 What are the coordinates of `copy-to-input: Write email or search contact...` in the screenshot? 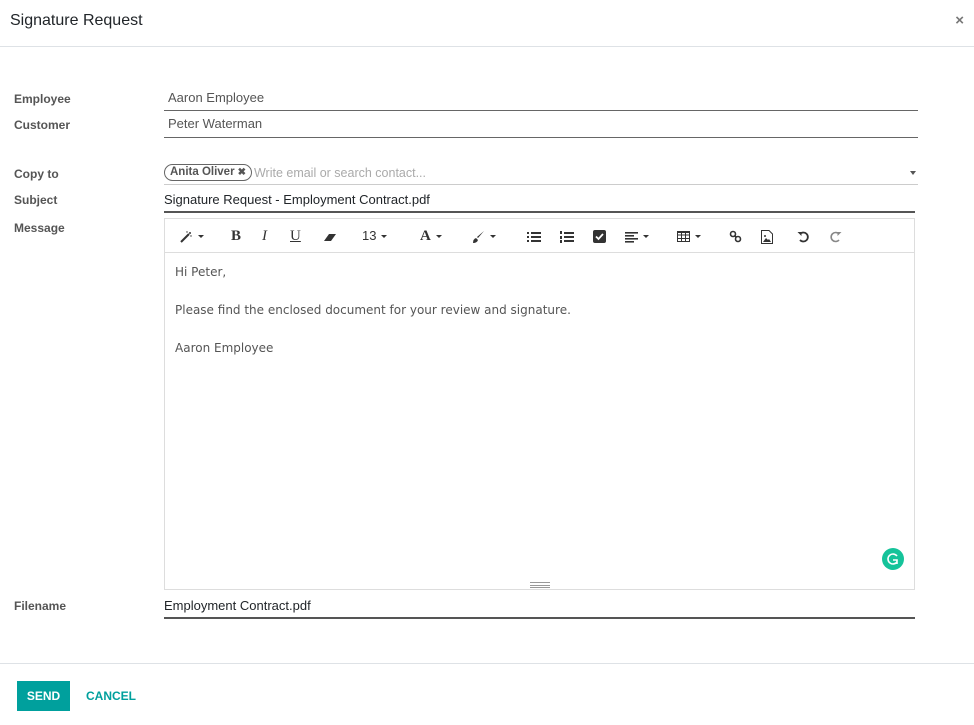 It's located at (340, 173).